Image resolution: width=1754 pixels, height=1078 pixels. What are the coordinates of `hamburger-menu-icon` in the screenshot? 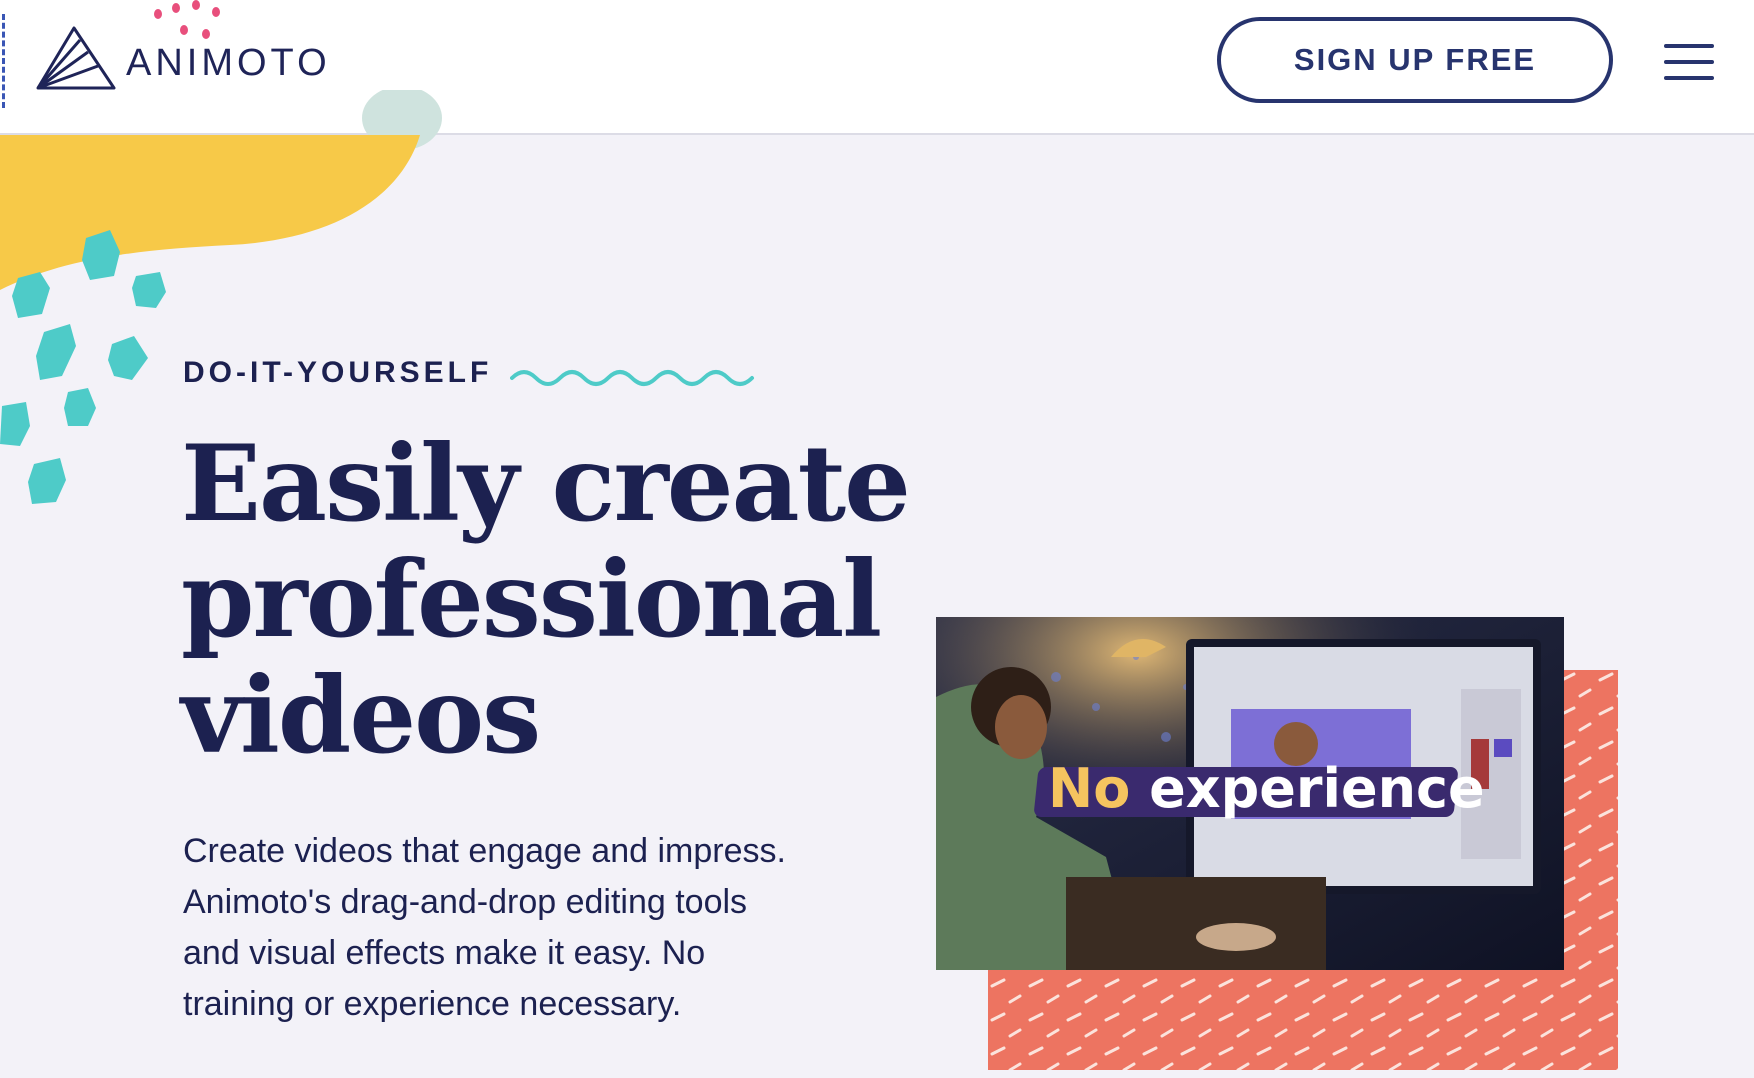 It's located at (1690, 62).